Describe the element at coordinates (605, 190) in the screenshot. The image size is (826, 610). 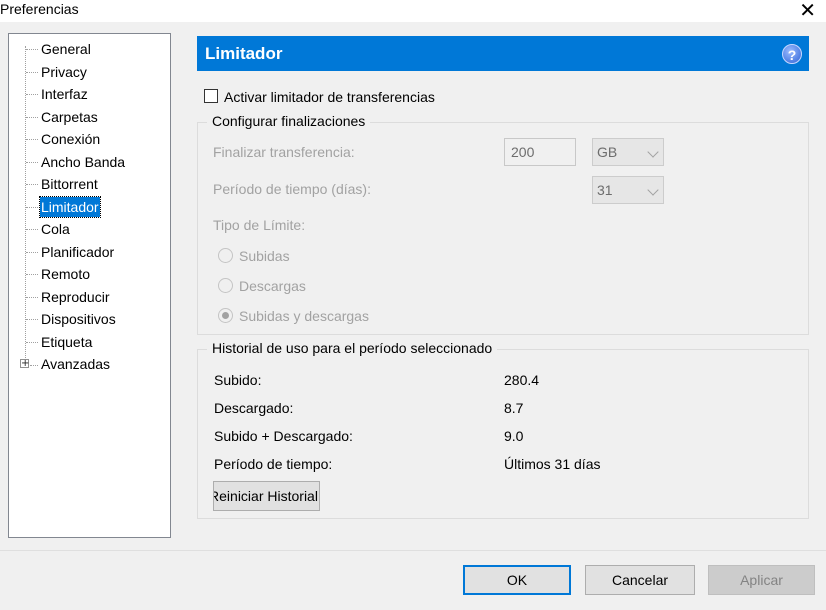
I see `period-days-value: 31` at that location.